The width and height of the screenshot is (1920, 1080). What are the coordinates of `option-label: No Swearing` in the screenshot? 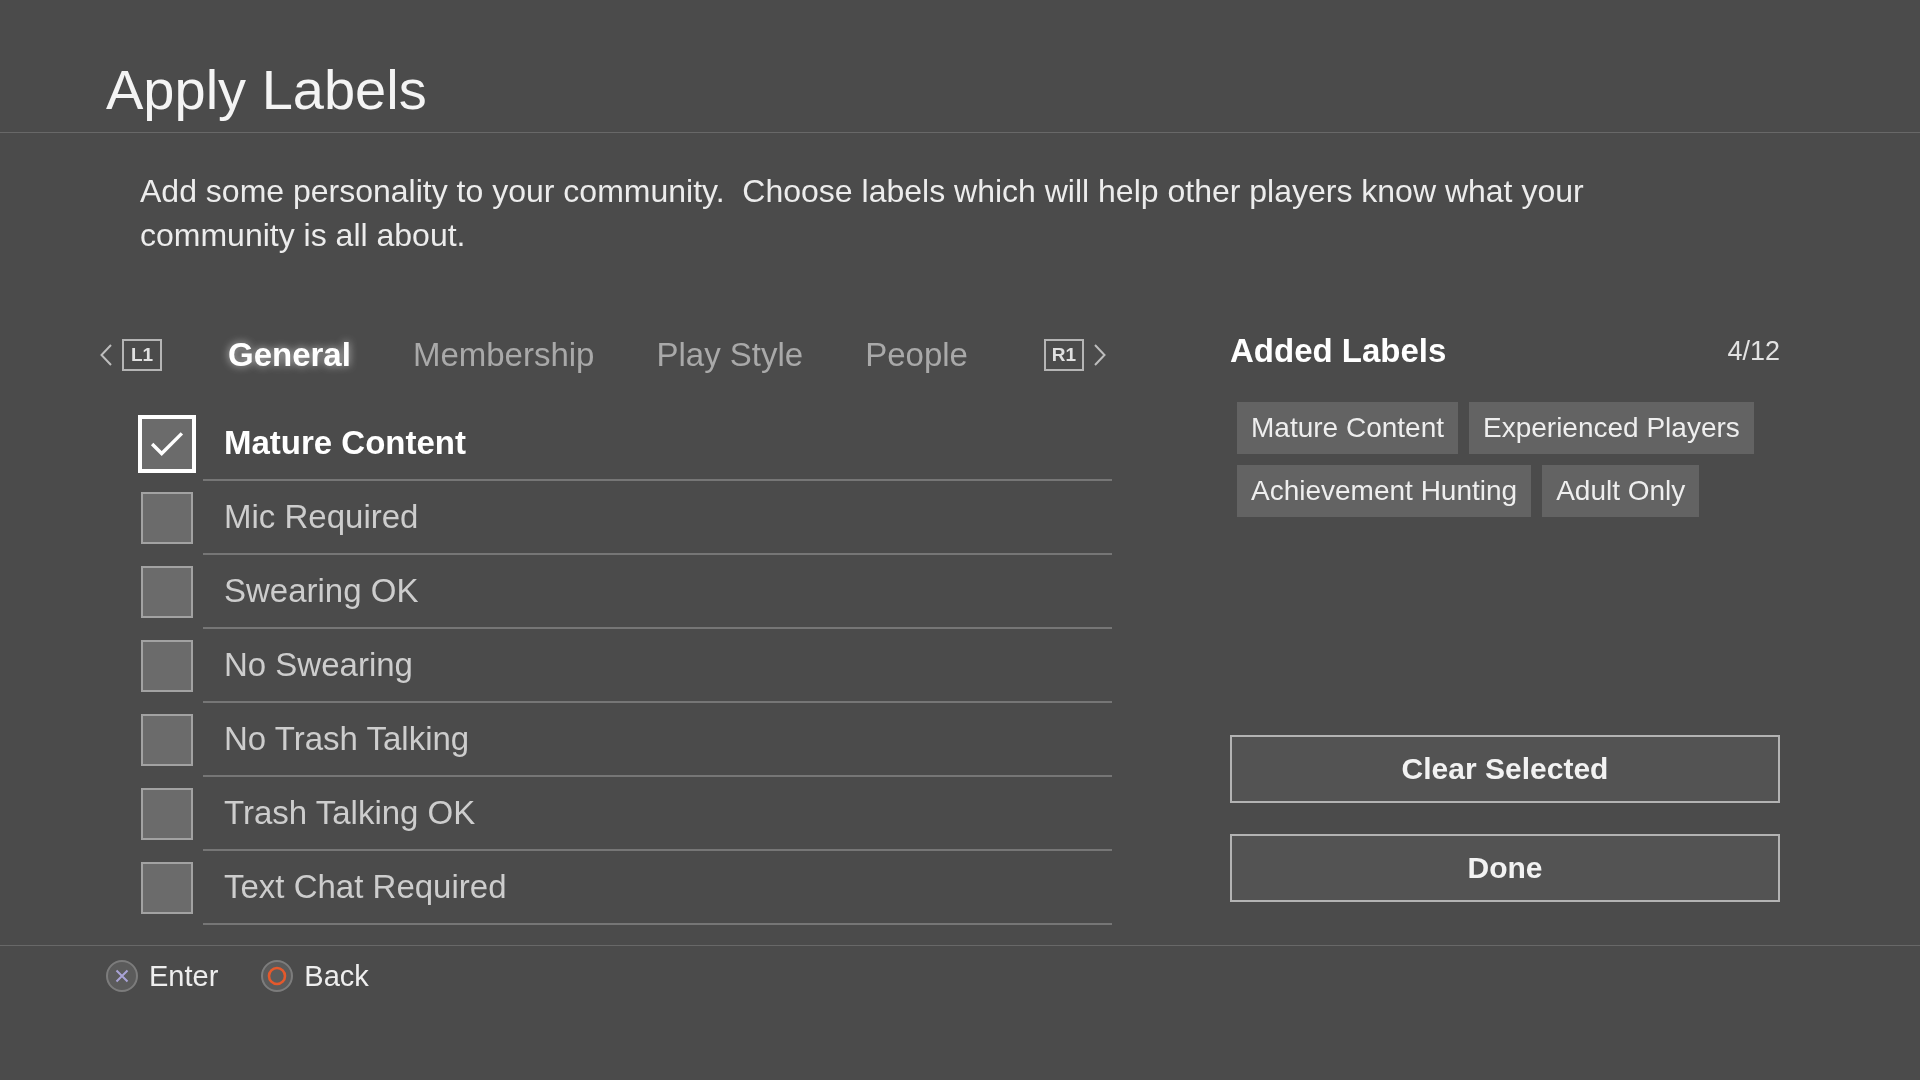 It's located at (657, 666).